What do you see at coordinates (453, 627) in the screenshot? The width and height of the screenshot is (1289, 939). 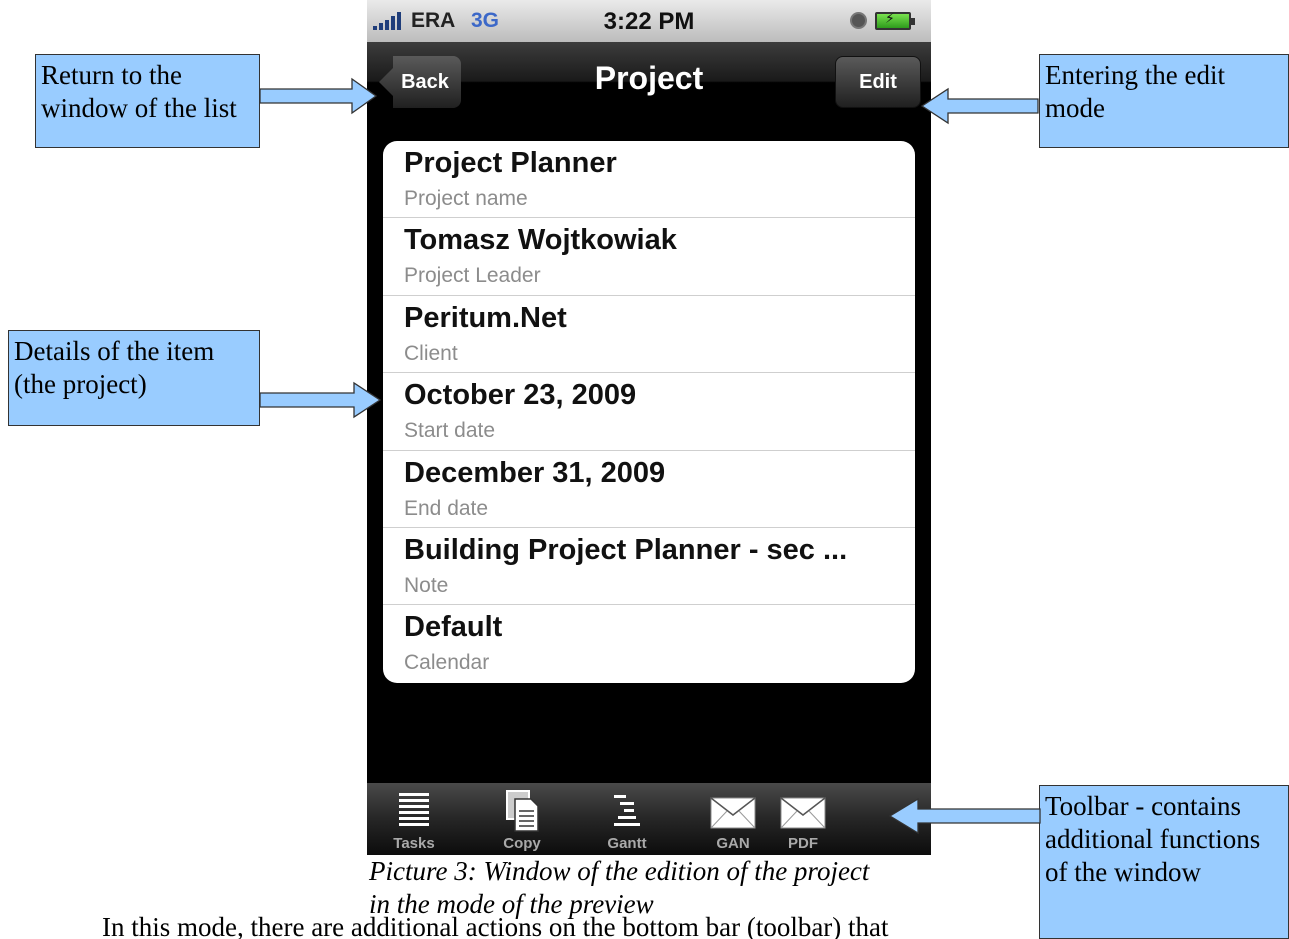 I see `field-value: Default` at bounding box center [453, 627].